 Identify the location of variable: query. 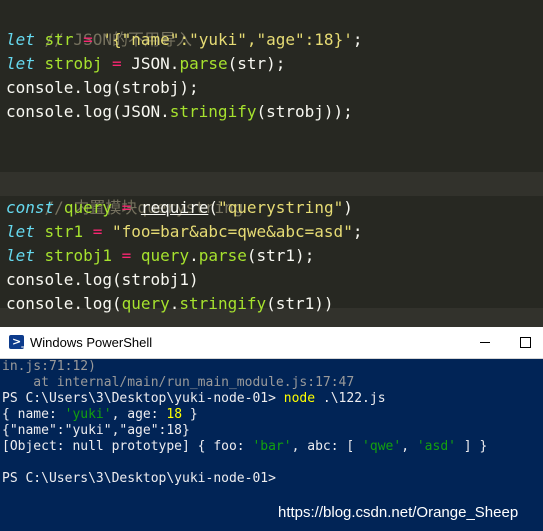
(87, 207).